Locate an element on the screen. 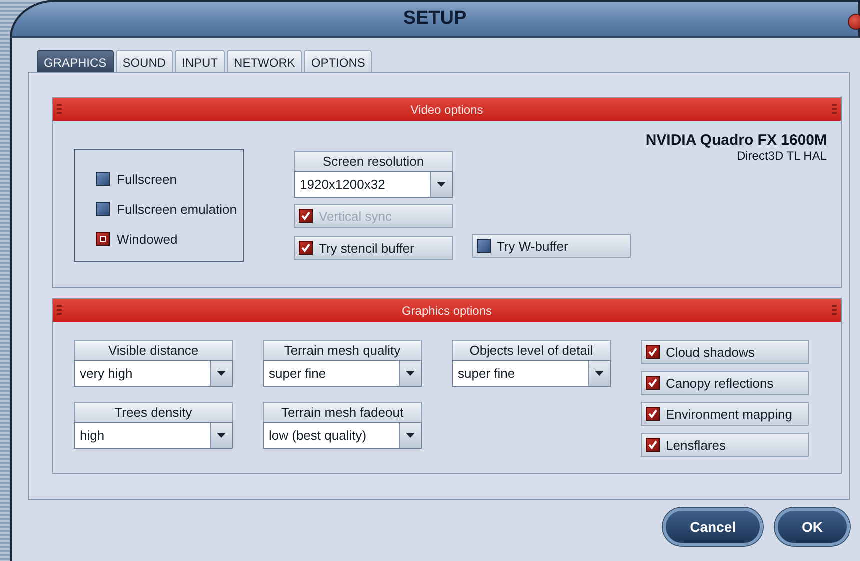 The image size is (860, 561). field-label: Screen resolution is located at coordinates (373, 161).